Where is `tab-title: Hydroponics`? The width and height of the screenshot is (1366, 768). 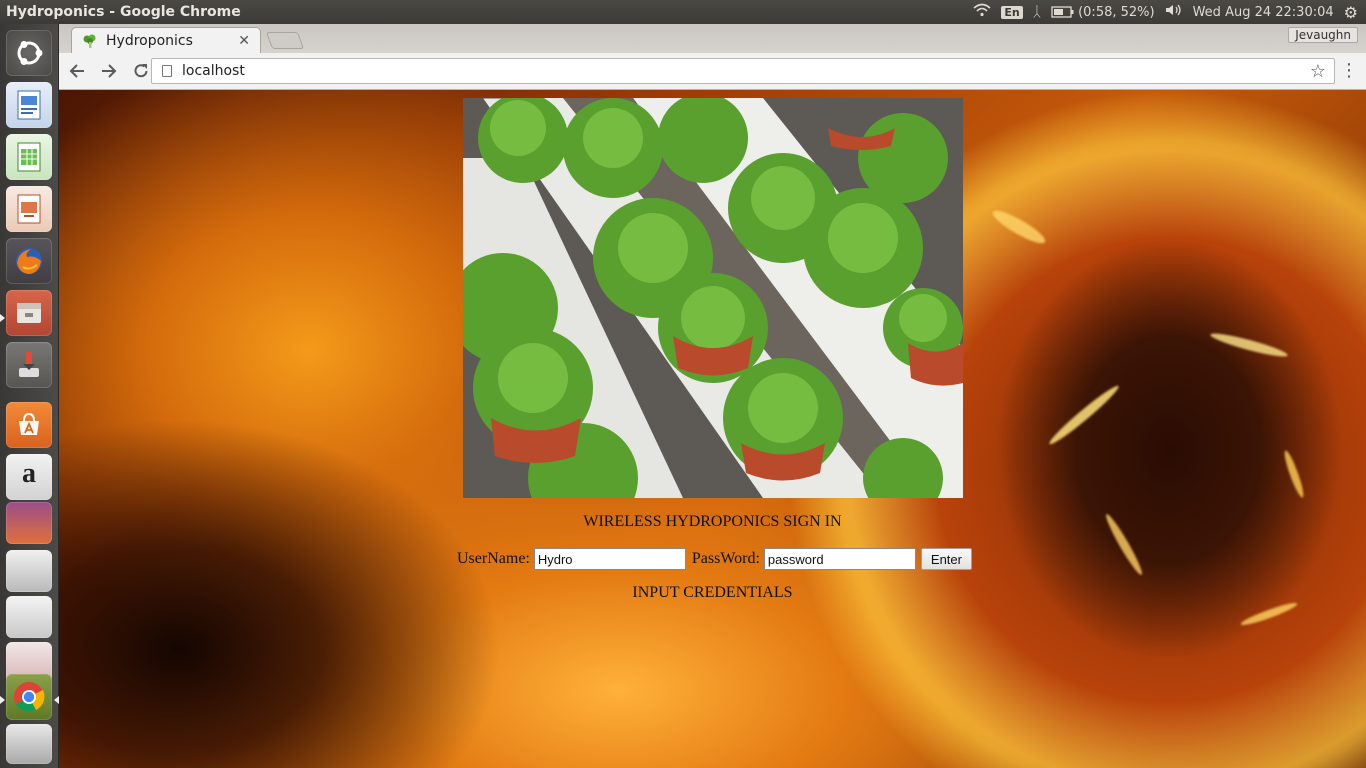
tab-title: Hydroponics is located at coordinates (149, 40).